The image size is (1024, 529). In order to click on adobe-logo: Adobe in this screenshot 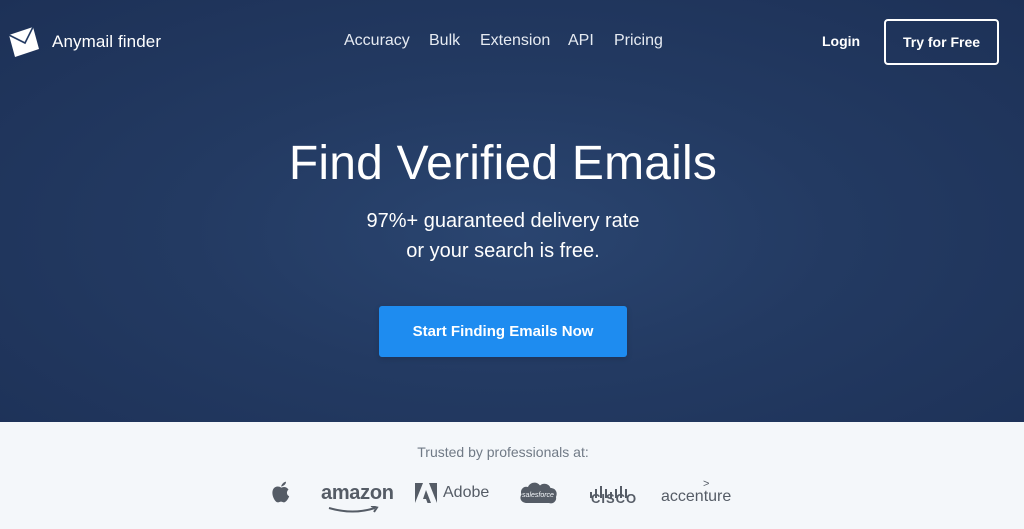, I will do `click(452, 493)`.